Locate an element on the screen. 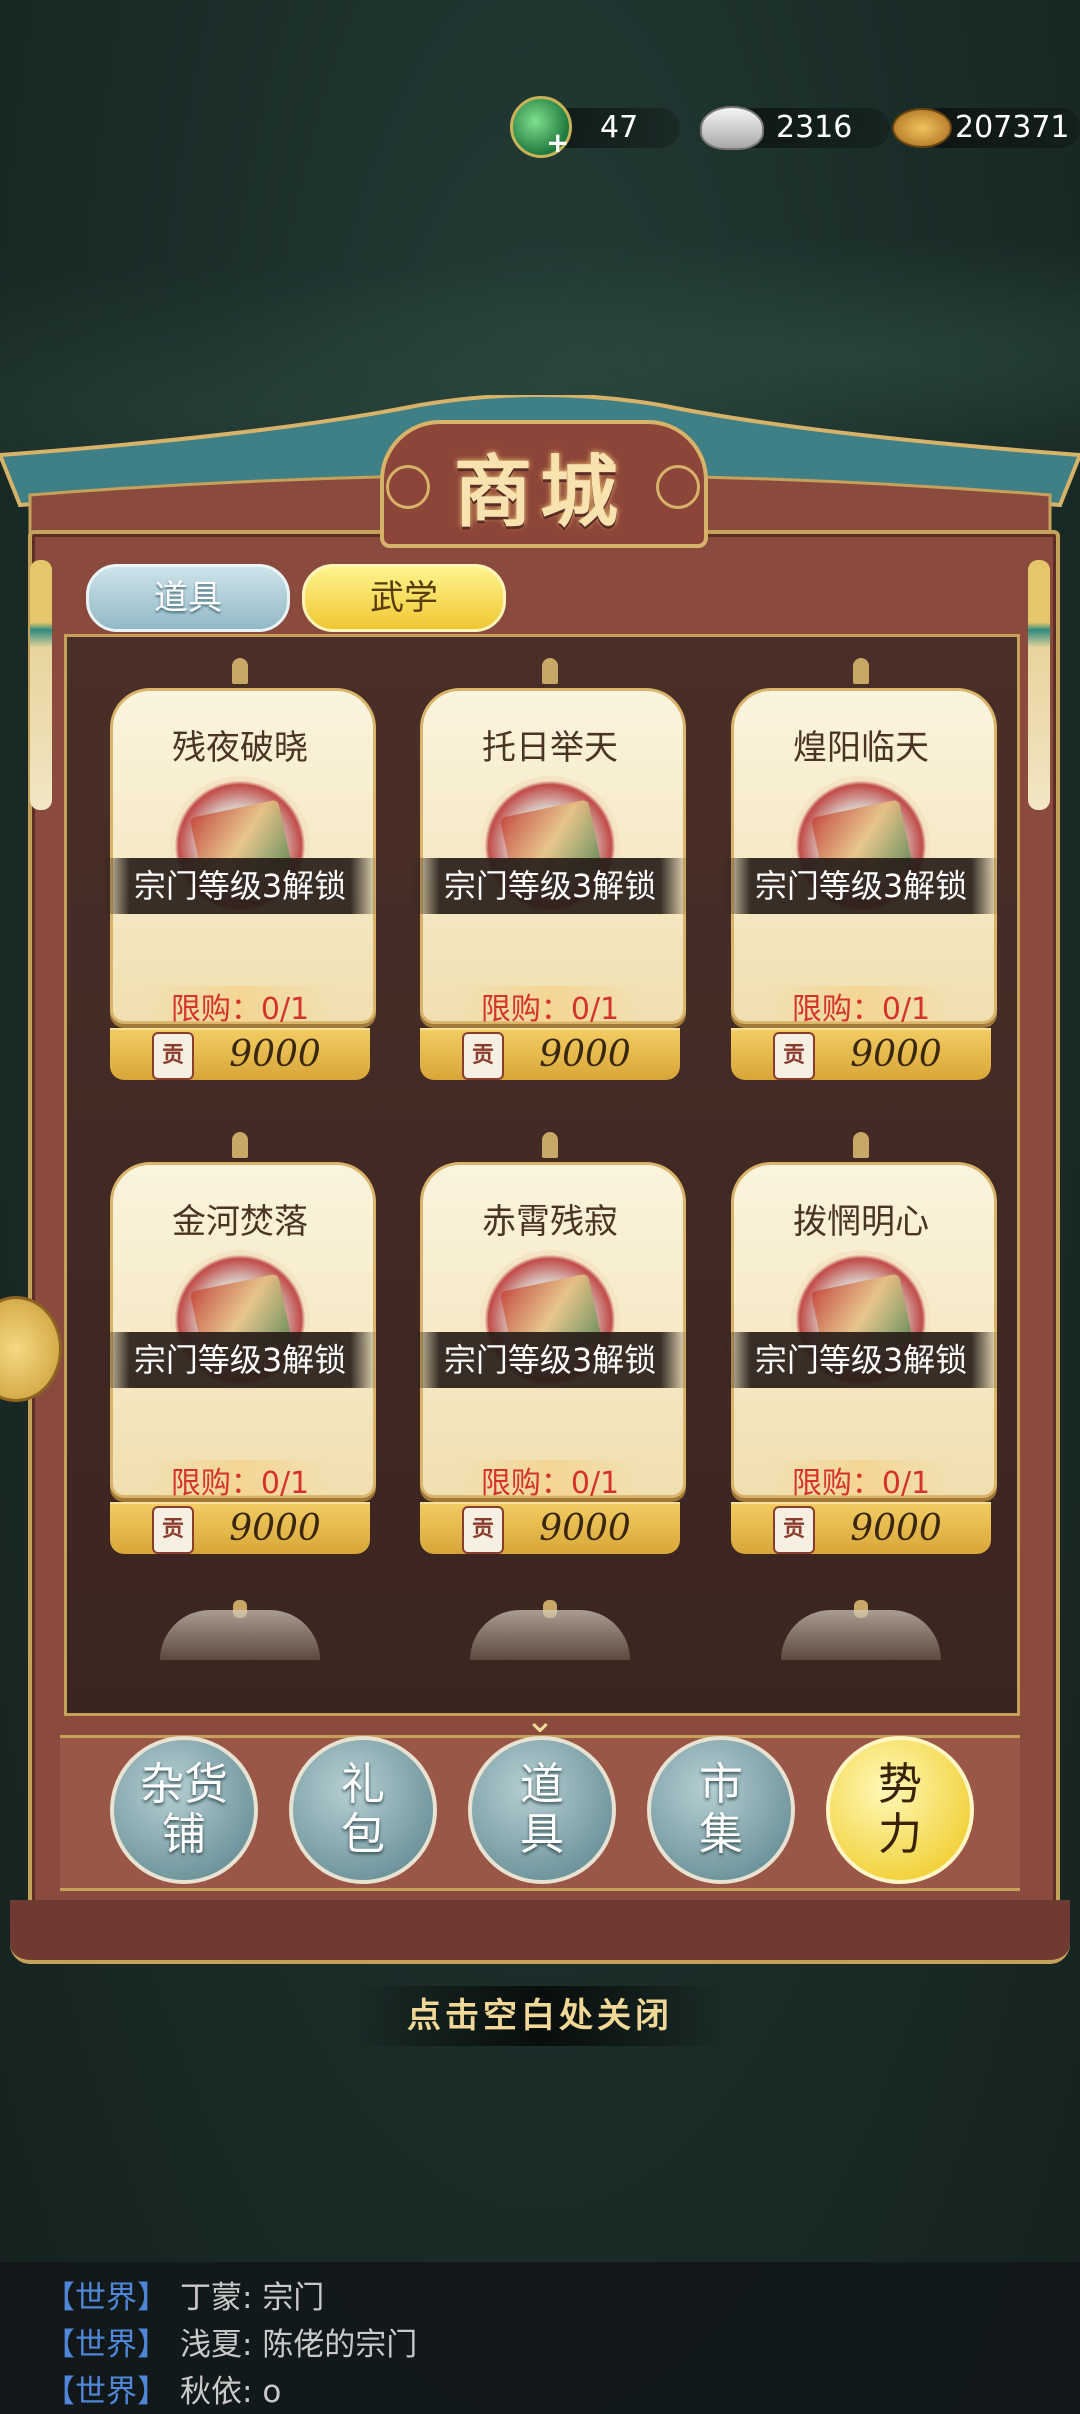  shop-item-card: 赤霄残寂 宗门等级3解锁 限购：0/1 贡 9000 is located at coordinates (550, 1343).